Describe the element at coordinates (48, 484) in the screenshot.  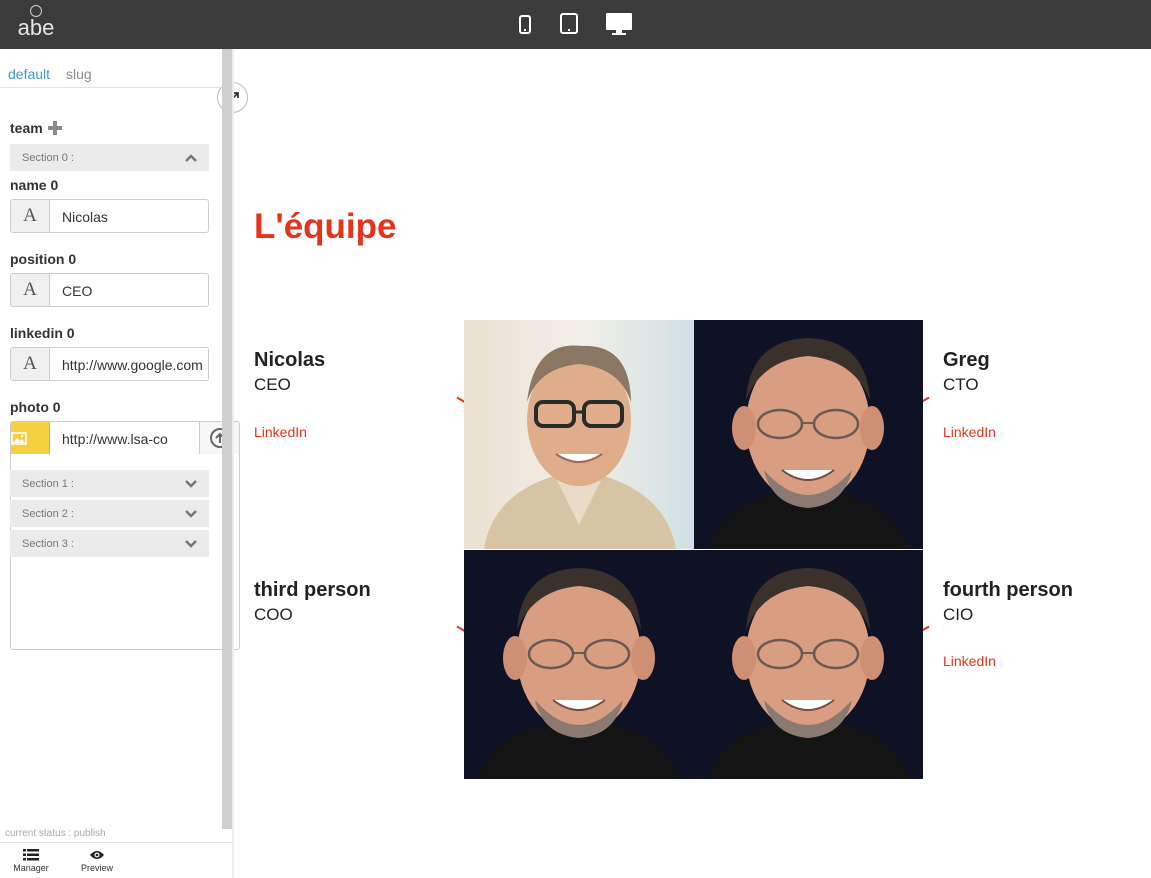
I see `section-label: Section 1 :` at that location.